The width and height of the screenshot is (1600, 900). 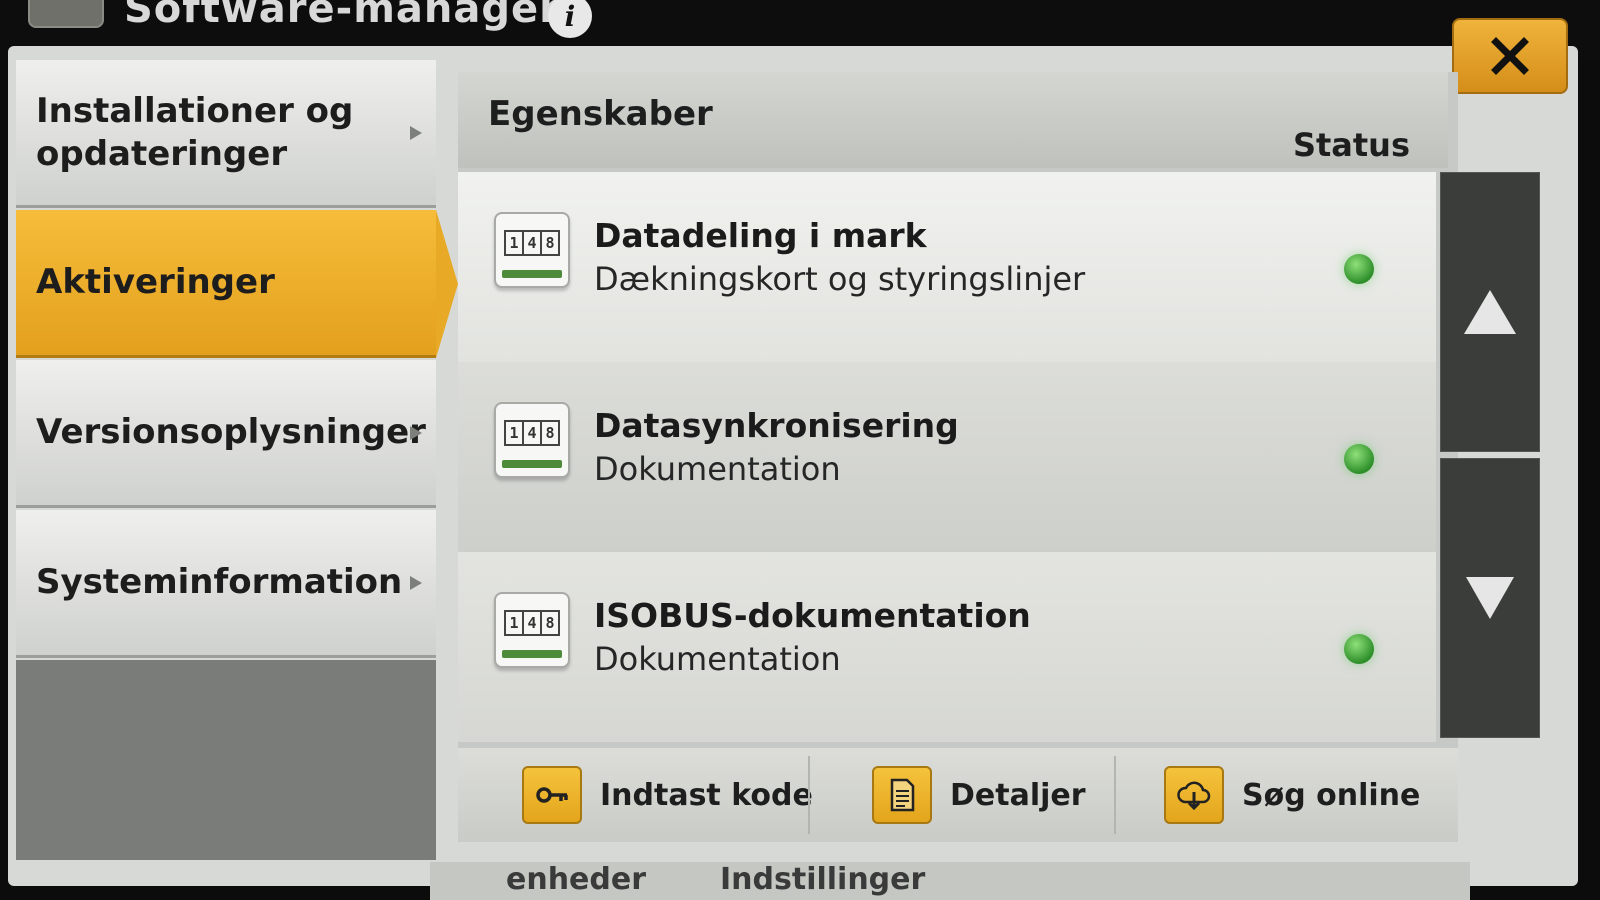 I want to click on status-column-header: Status, so click(x=1351, y=145).